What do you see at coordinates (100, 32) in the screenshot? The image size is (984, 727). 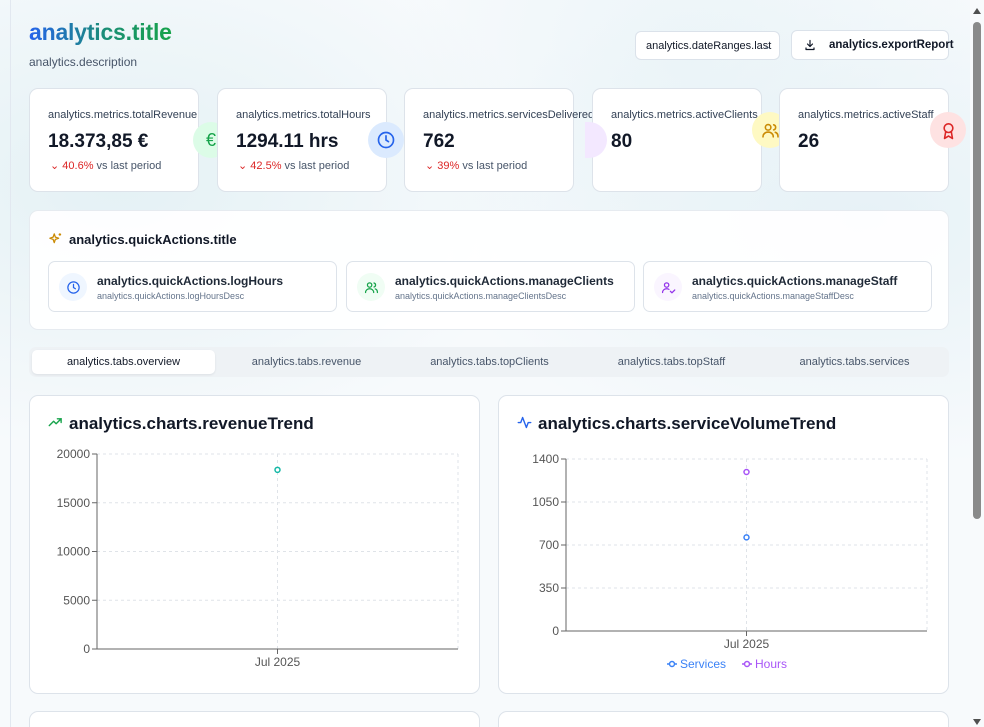 I see `page-title: analytics.title` at bounding box center [100, 32].